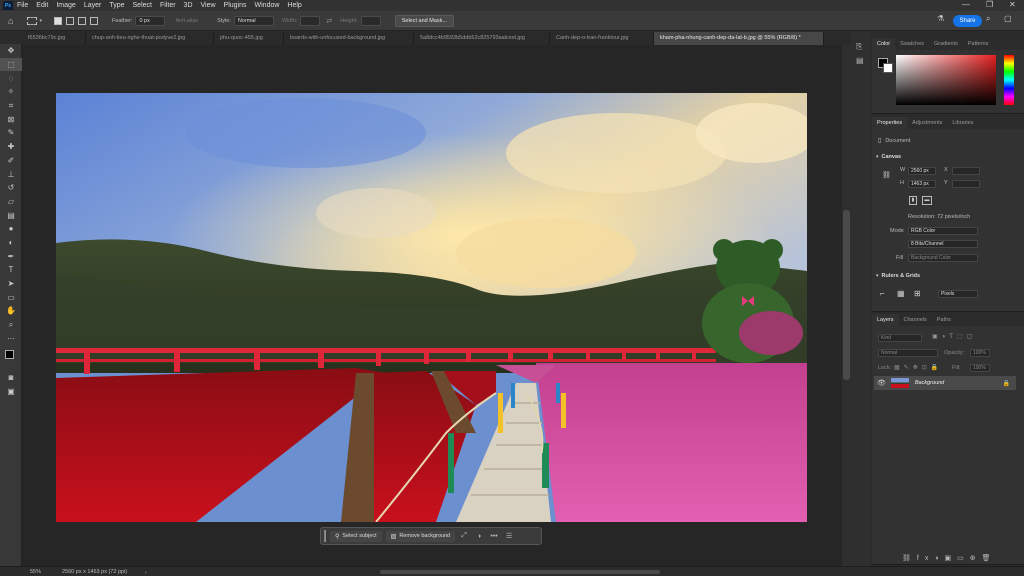 The height and width of the screenshot is (576, 1024). Describe the element at coordinates (913, 200) in the screenshot. I see `portrait-icon: ▮` at that location.